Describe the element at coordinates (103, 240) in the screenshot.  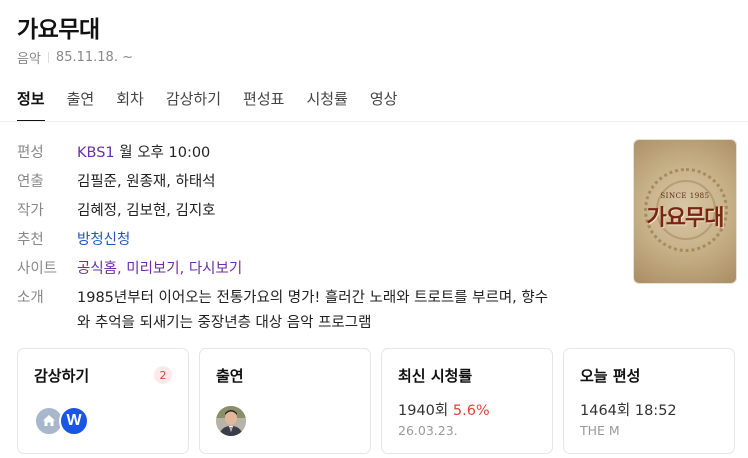
I see `audience-apply-link: 방청신청` at that location.